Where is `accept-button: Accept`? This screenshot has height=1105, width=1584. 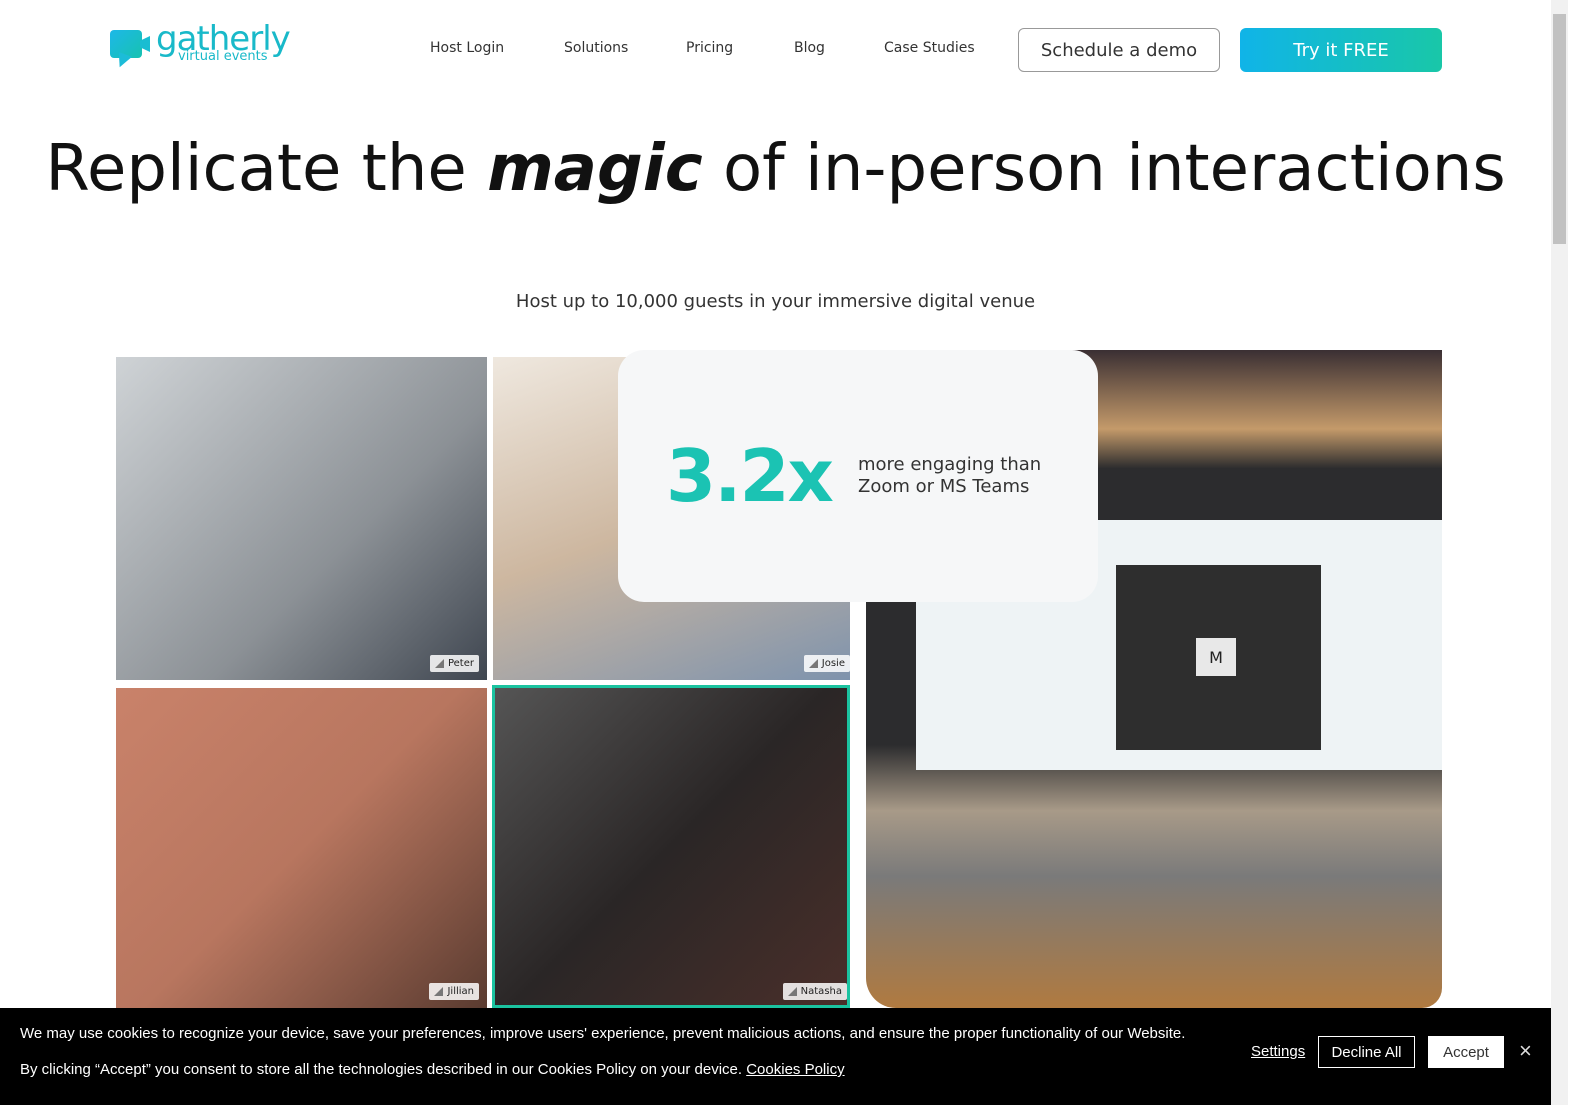
accept-button: Accept is located at coordinates (1466, 1052).